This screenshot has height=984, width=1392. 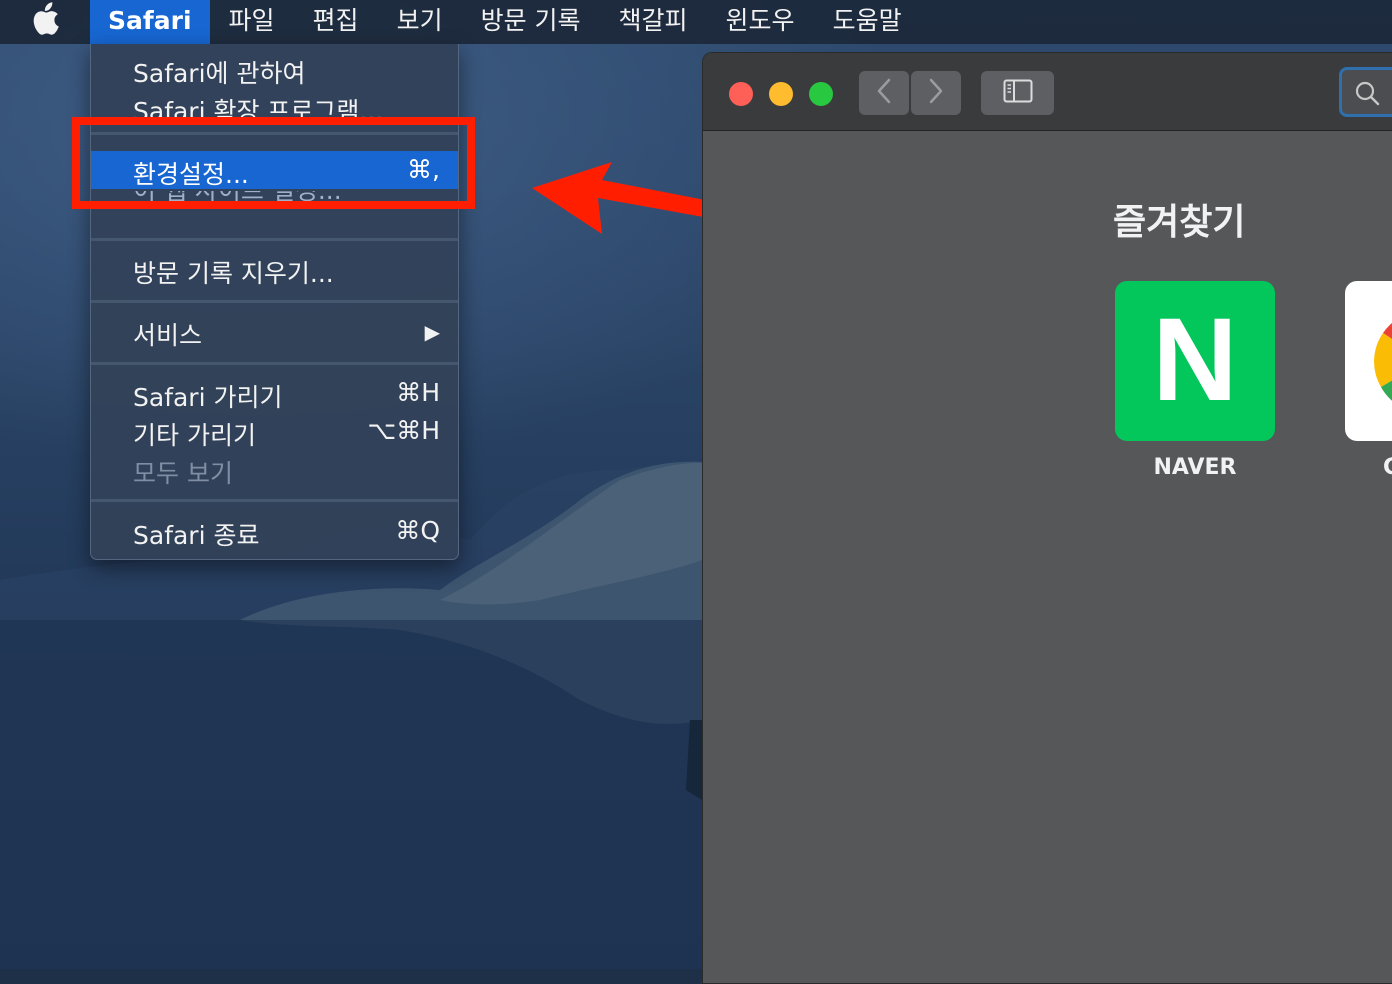 What do you see at coordinates (403, 430) in the screenshot?
I see `menu-item-shortcut: ⌥⌘H` at bounding box center [403, 430].